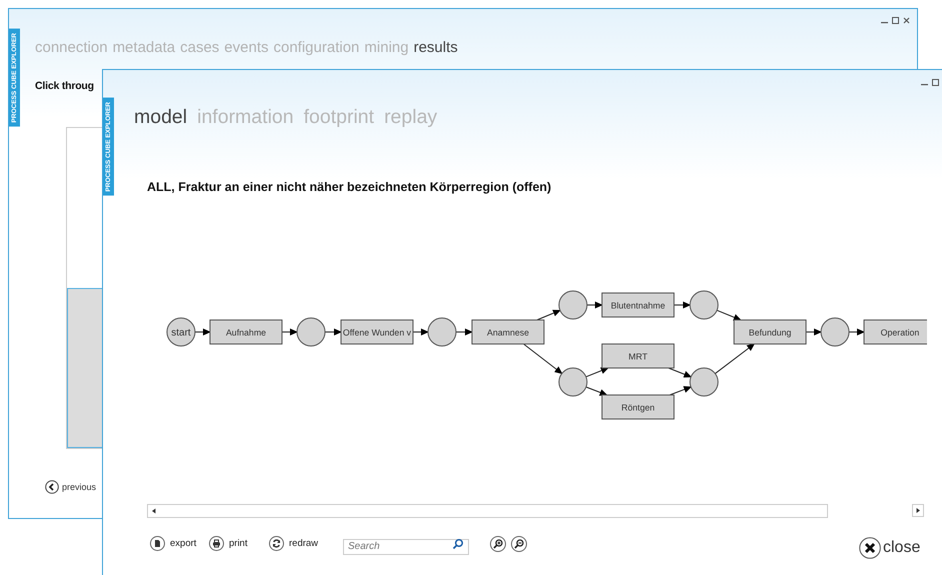 The height and width of the screenshot is (575, 942). What do you see at coordinates (519, 544) in the screenshot?
I see `zoom-out-icon` at bounding box center [519, 544].